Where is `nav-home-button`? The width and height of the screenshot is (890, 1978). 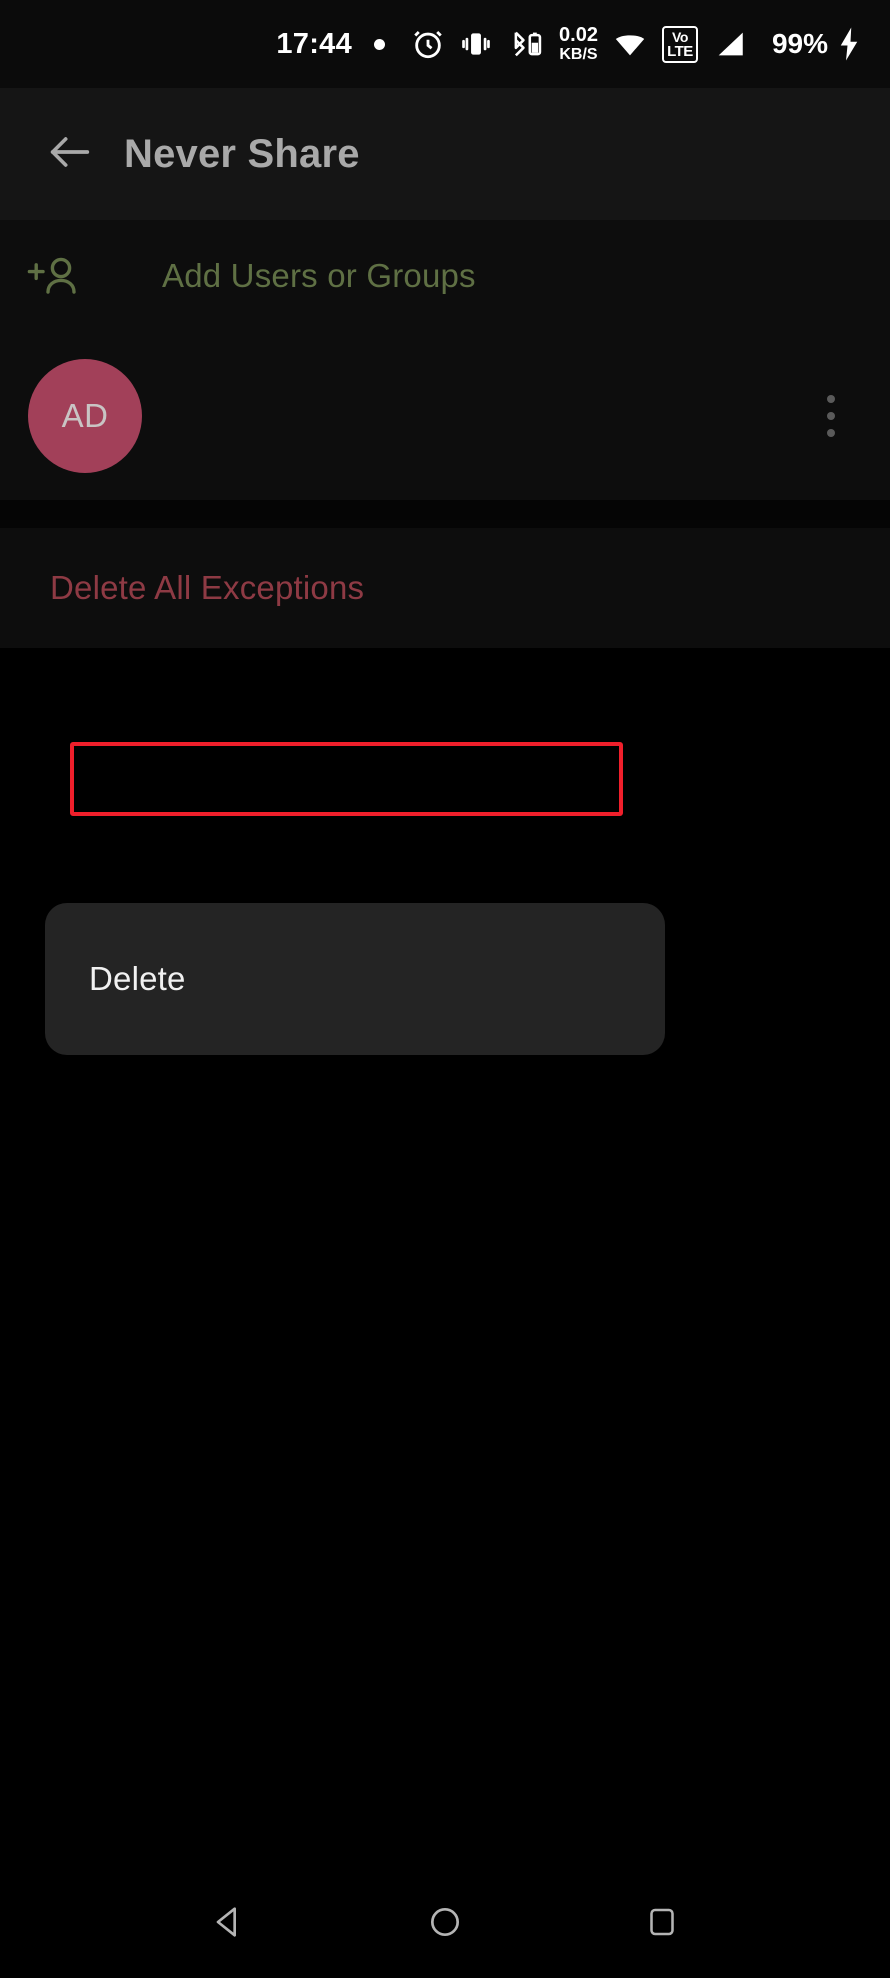 nav-home-button is located at coordinates (445, 1924).